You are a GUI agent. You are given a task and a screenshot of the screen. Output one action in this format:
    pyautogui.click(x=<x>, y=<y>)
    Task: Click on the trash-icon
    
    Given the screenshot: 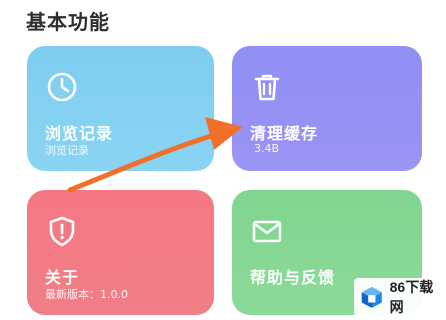 What is the action you would take?
    pyautogui.click(x=267, y=87)
    